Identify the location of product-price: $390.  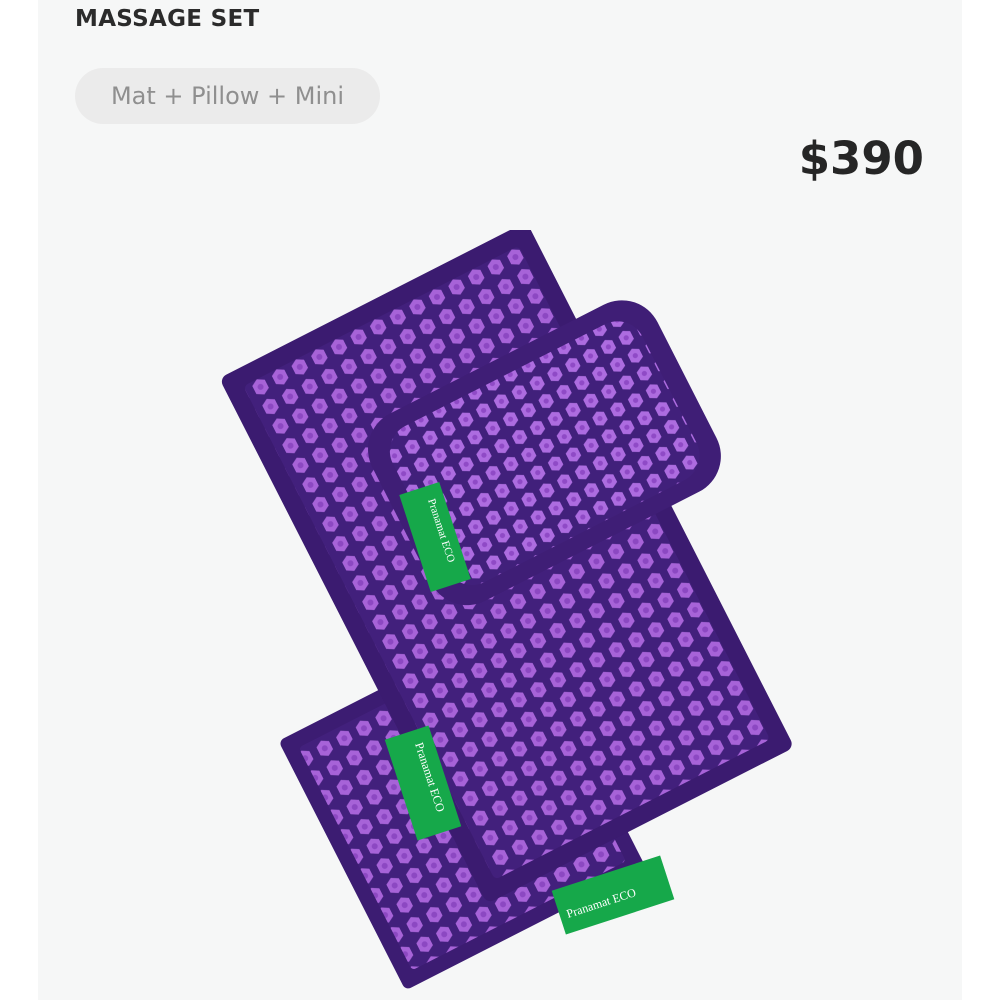
(861, 158).